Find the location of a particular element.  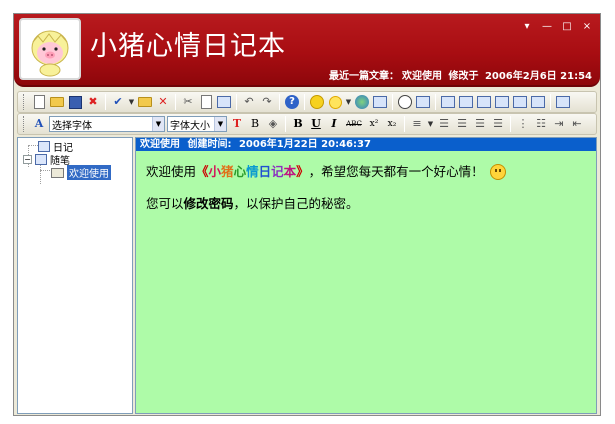

weather-icon is located at coordinates (335, 102).